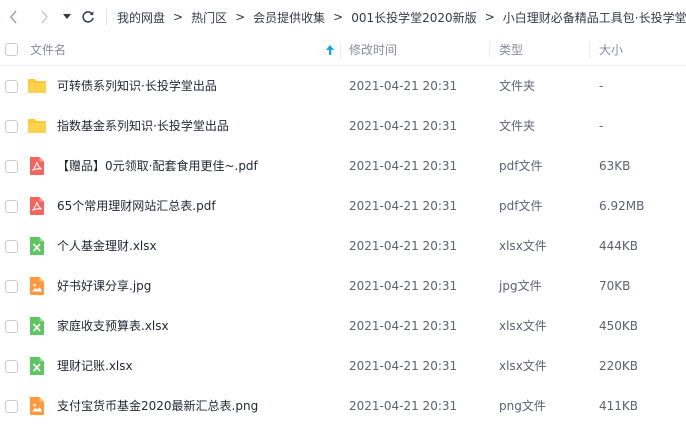 This screenshot has width=686, height=426. Describe the element at coordinates (113, 326) in the screenshot. I see `file-name: 家庭收支预算表.xlsx` at that location.